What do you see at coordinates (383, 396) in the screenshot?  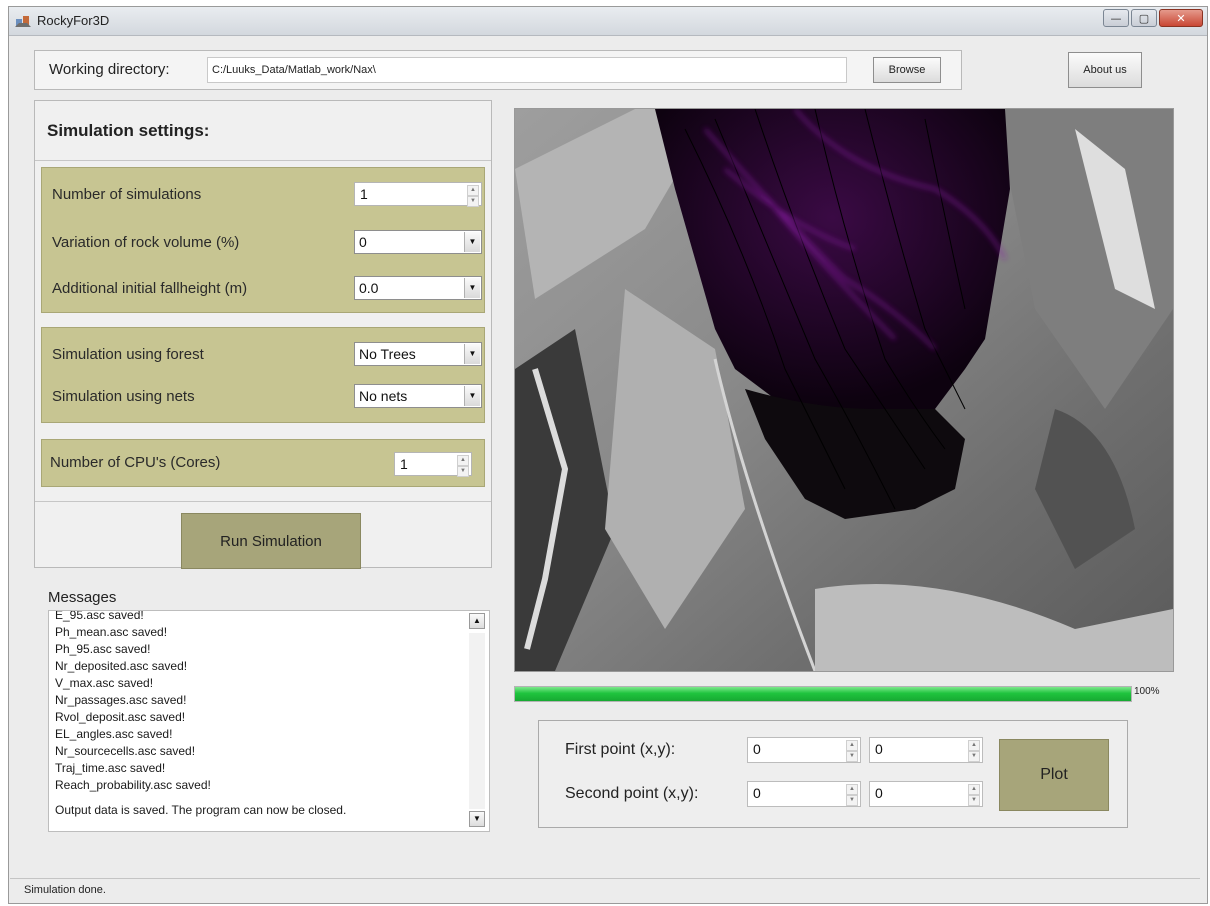 I see `nets-value: No nets` at bounding box center [383, 396].